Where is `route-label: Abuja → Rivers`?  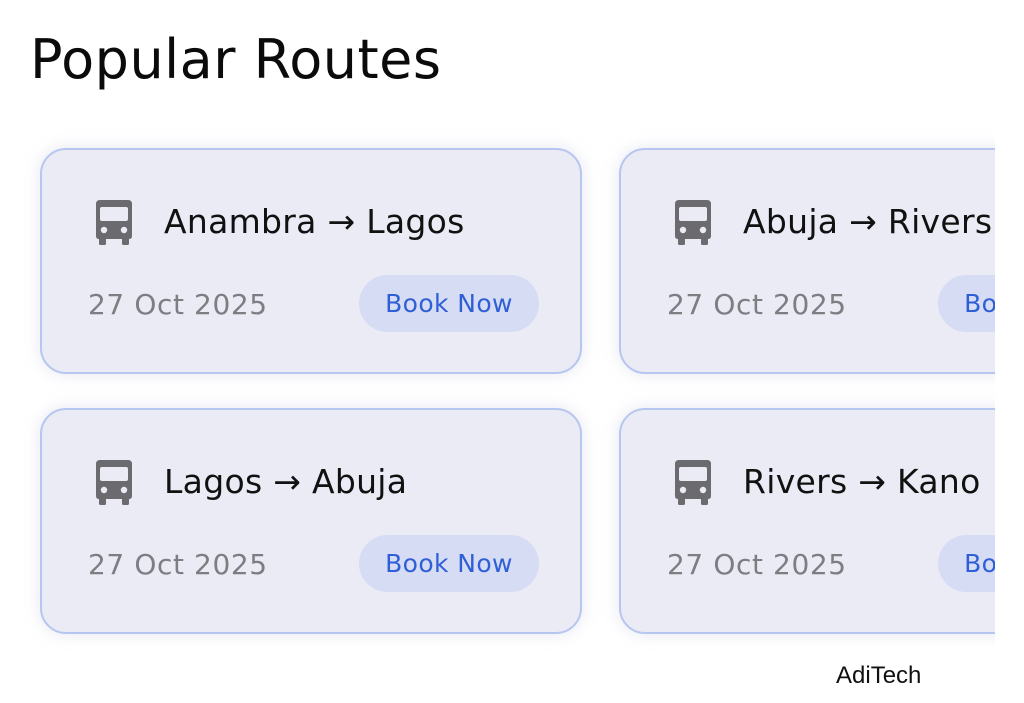 route-label: Abuja → Rivers is located at coordinates (868, 221).